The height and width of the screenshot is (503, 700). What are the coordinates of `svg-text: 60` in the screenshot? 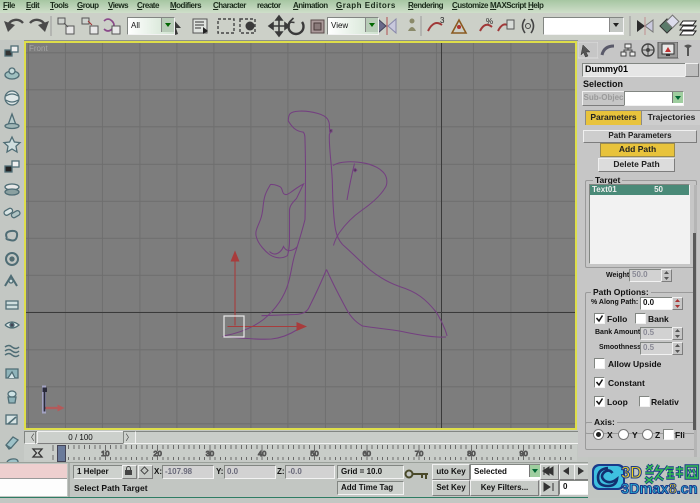 It's located at (367, 453).